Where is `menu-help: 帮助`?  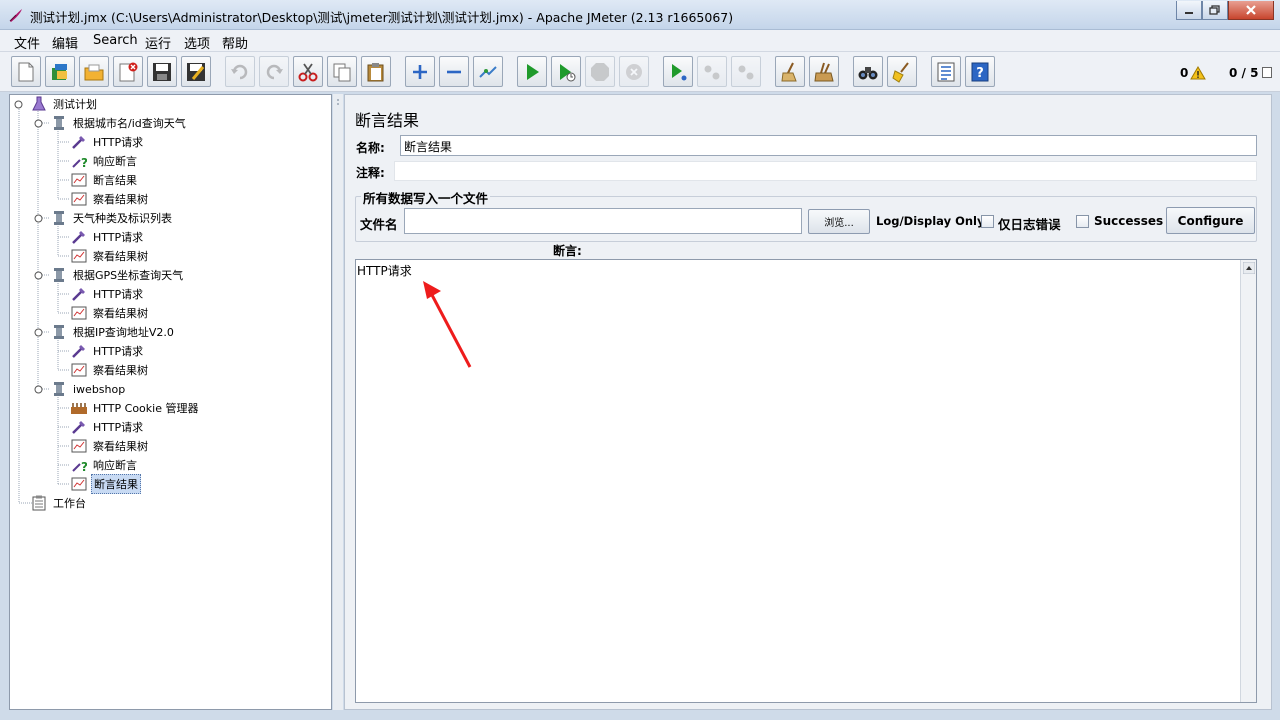 menu-help: 帮助 is located at coordinates (235, 42).